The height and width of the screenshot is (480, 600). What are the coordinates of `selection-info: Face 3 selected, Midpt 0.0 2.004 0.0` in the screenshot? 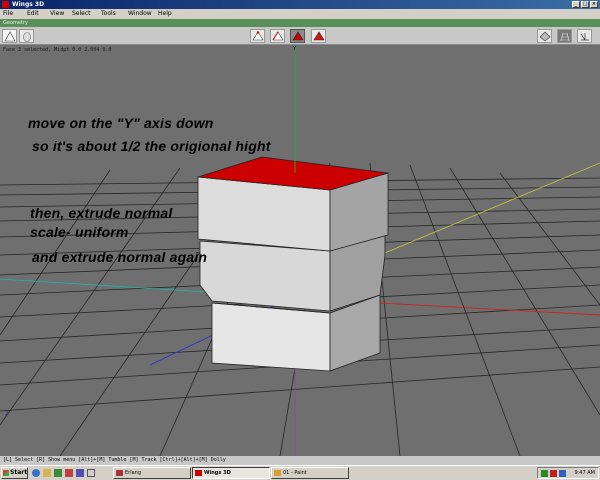 It's located at (57, 50).